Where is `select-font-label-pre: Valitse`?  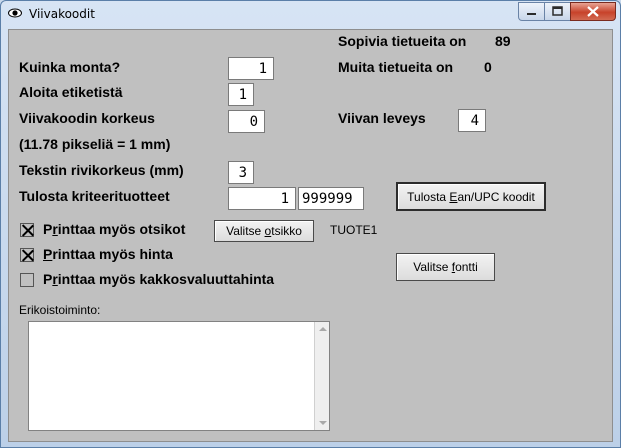 select-font-label-pre: Valitse is located at coordinates (432, 267).